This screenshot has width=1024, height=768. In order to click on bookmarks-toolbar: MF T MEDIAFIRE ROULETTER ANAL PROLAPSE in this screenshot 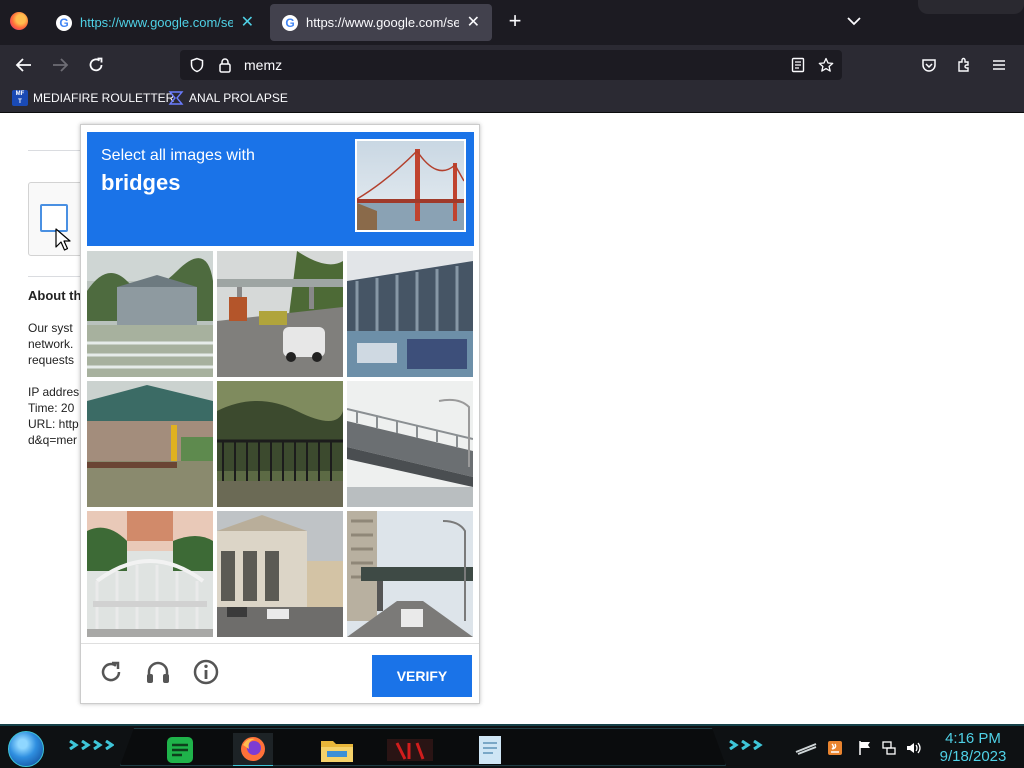, I will do `click(512, 99)`.